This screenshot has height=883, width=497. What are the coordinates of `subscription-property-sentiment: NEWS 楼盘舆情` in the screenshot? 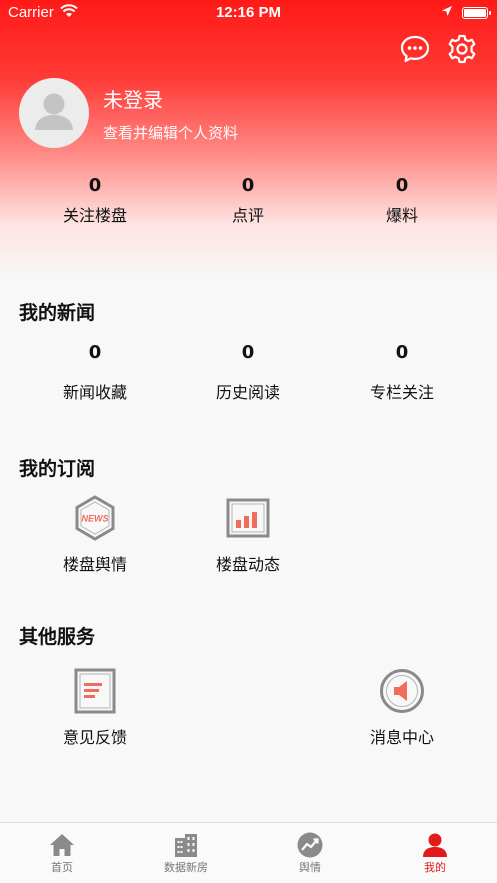 It's located at (95, 535).